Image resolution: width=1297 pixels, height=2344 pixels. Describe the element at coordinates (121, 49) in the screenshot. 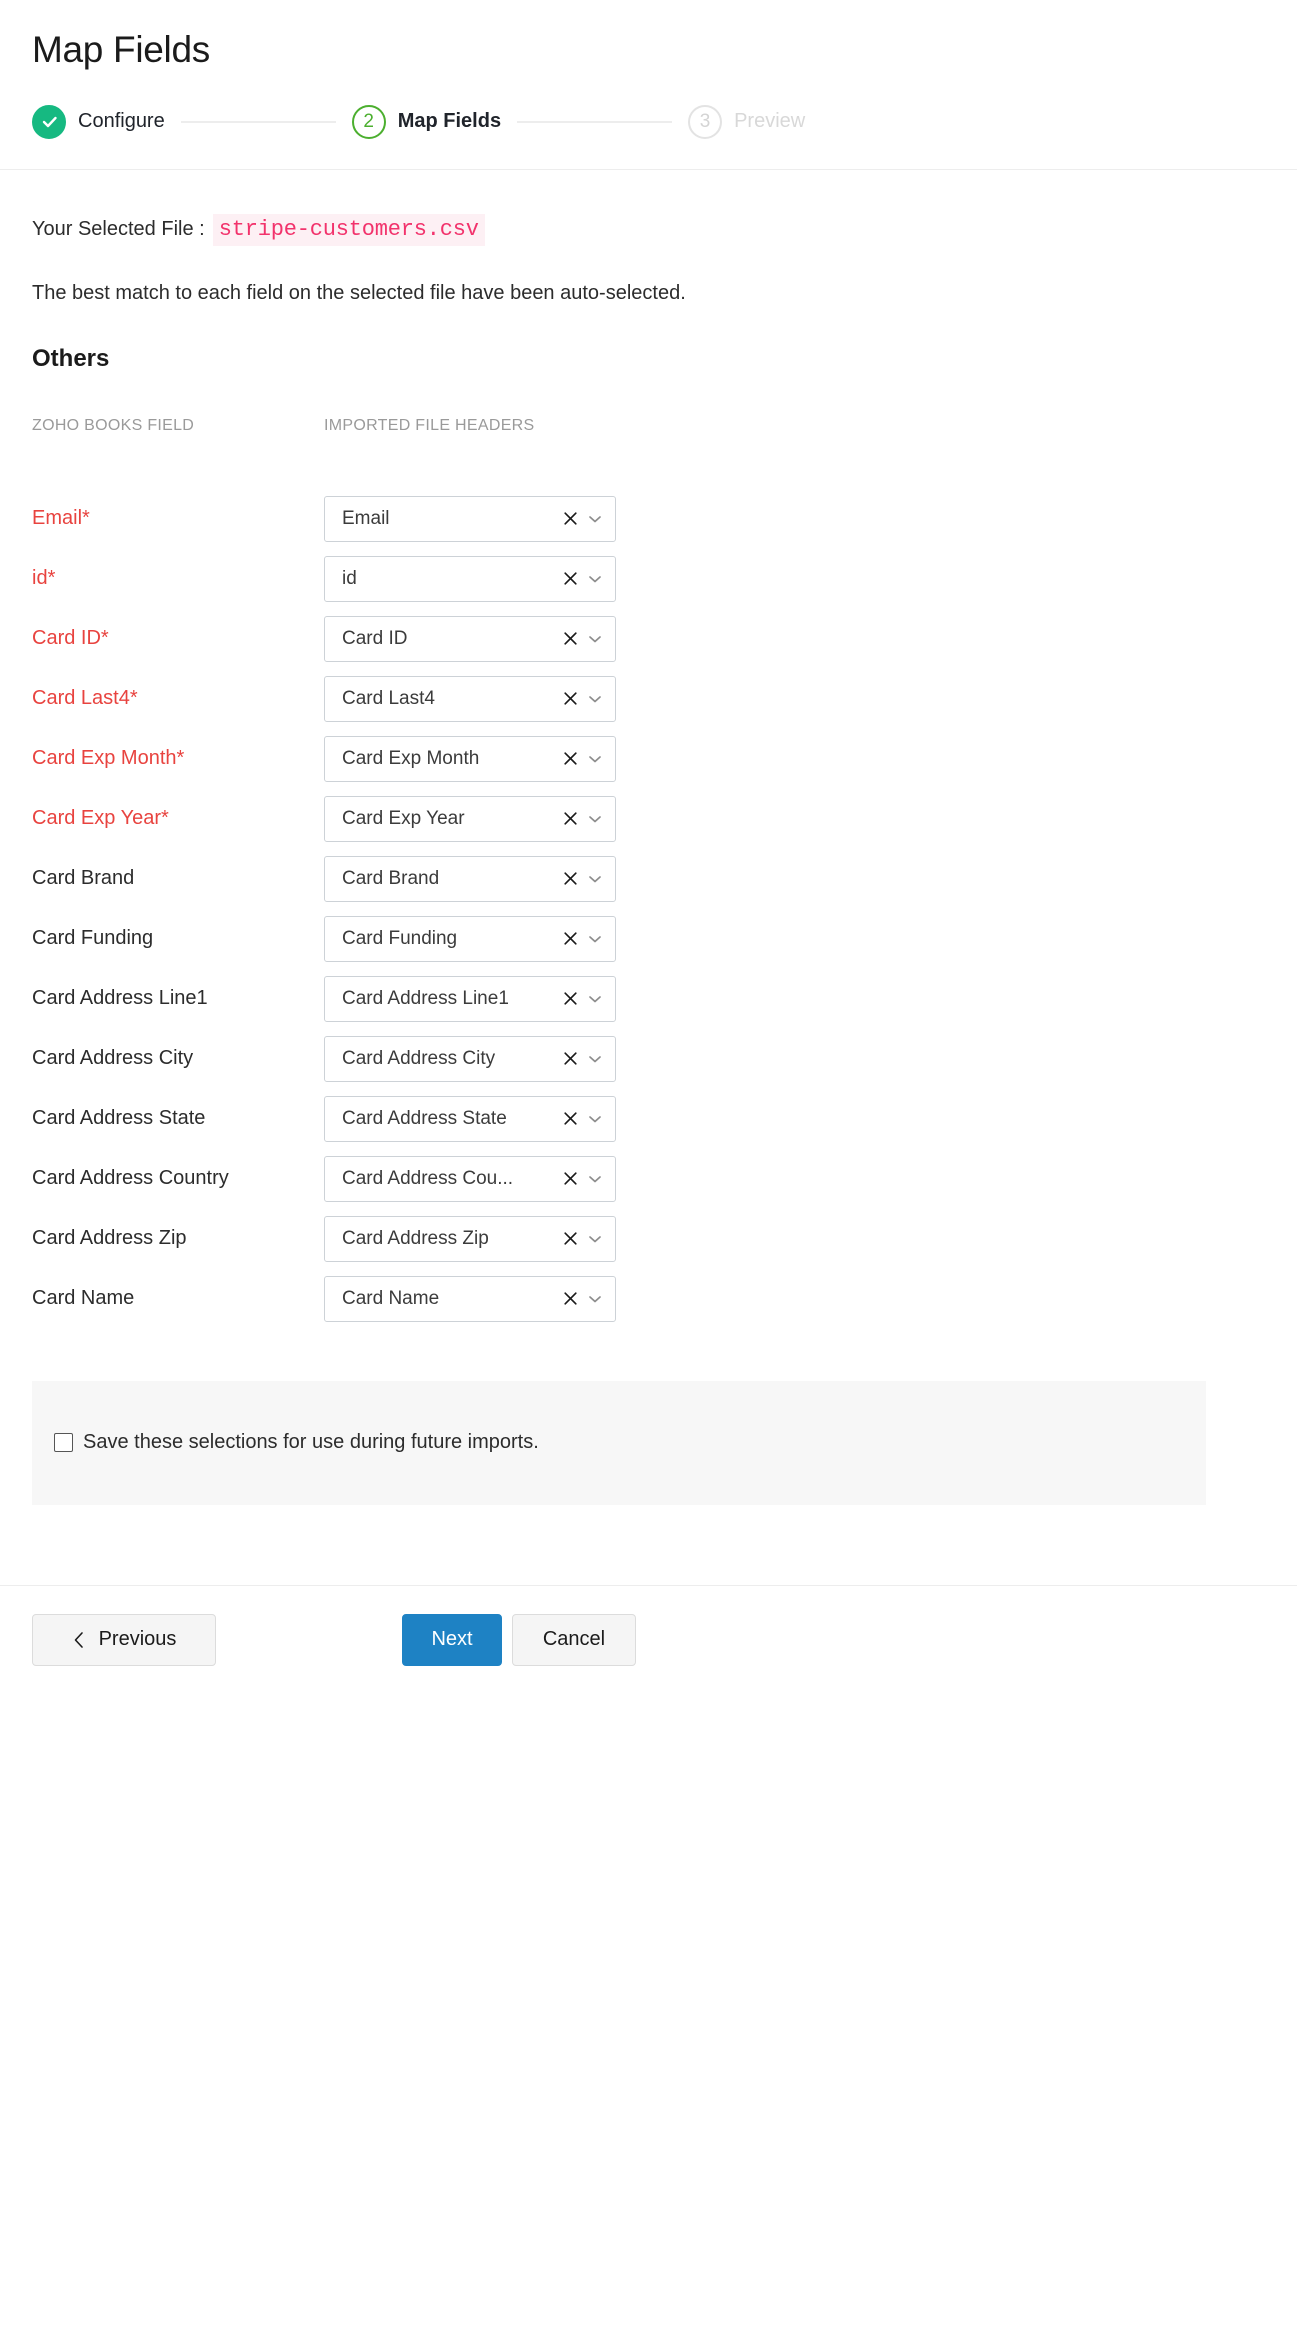

I see `page-title: Map Fields` at that location.